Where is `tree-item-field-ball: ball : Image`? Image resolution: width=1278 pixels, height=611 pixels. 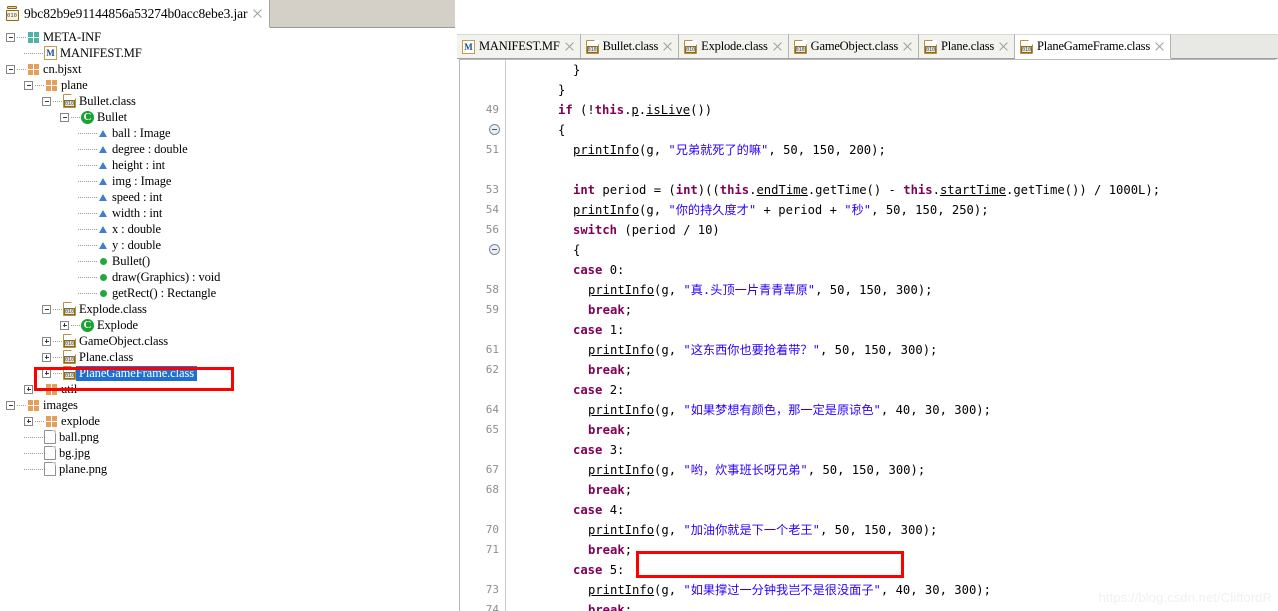
tree-item-field-ball: ball : Image is located at coordinates (223, 133).